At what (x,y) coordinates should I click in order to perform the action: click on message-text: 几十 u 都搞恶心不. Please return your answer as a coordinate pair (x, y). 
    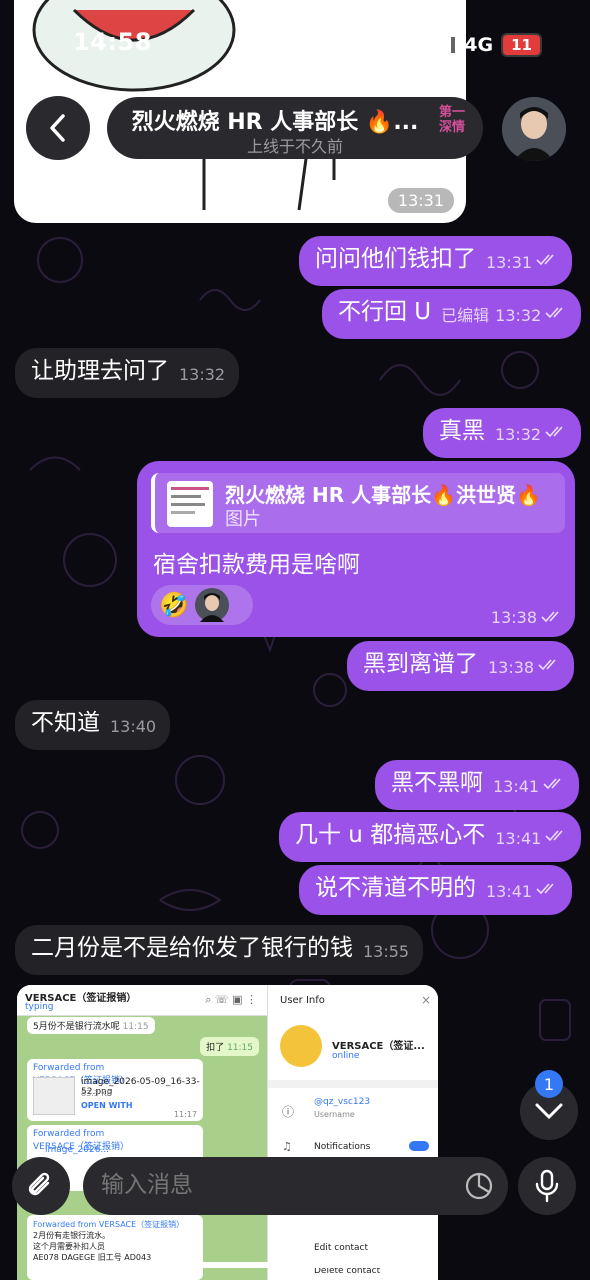
    Looking at the image, I should click on (390, 835).